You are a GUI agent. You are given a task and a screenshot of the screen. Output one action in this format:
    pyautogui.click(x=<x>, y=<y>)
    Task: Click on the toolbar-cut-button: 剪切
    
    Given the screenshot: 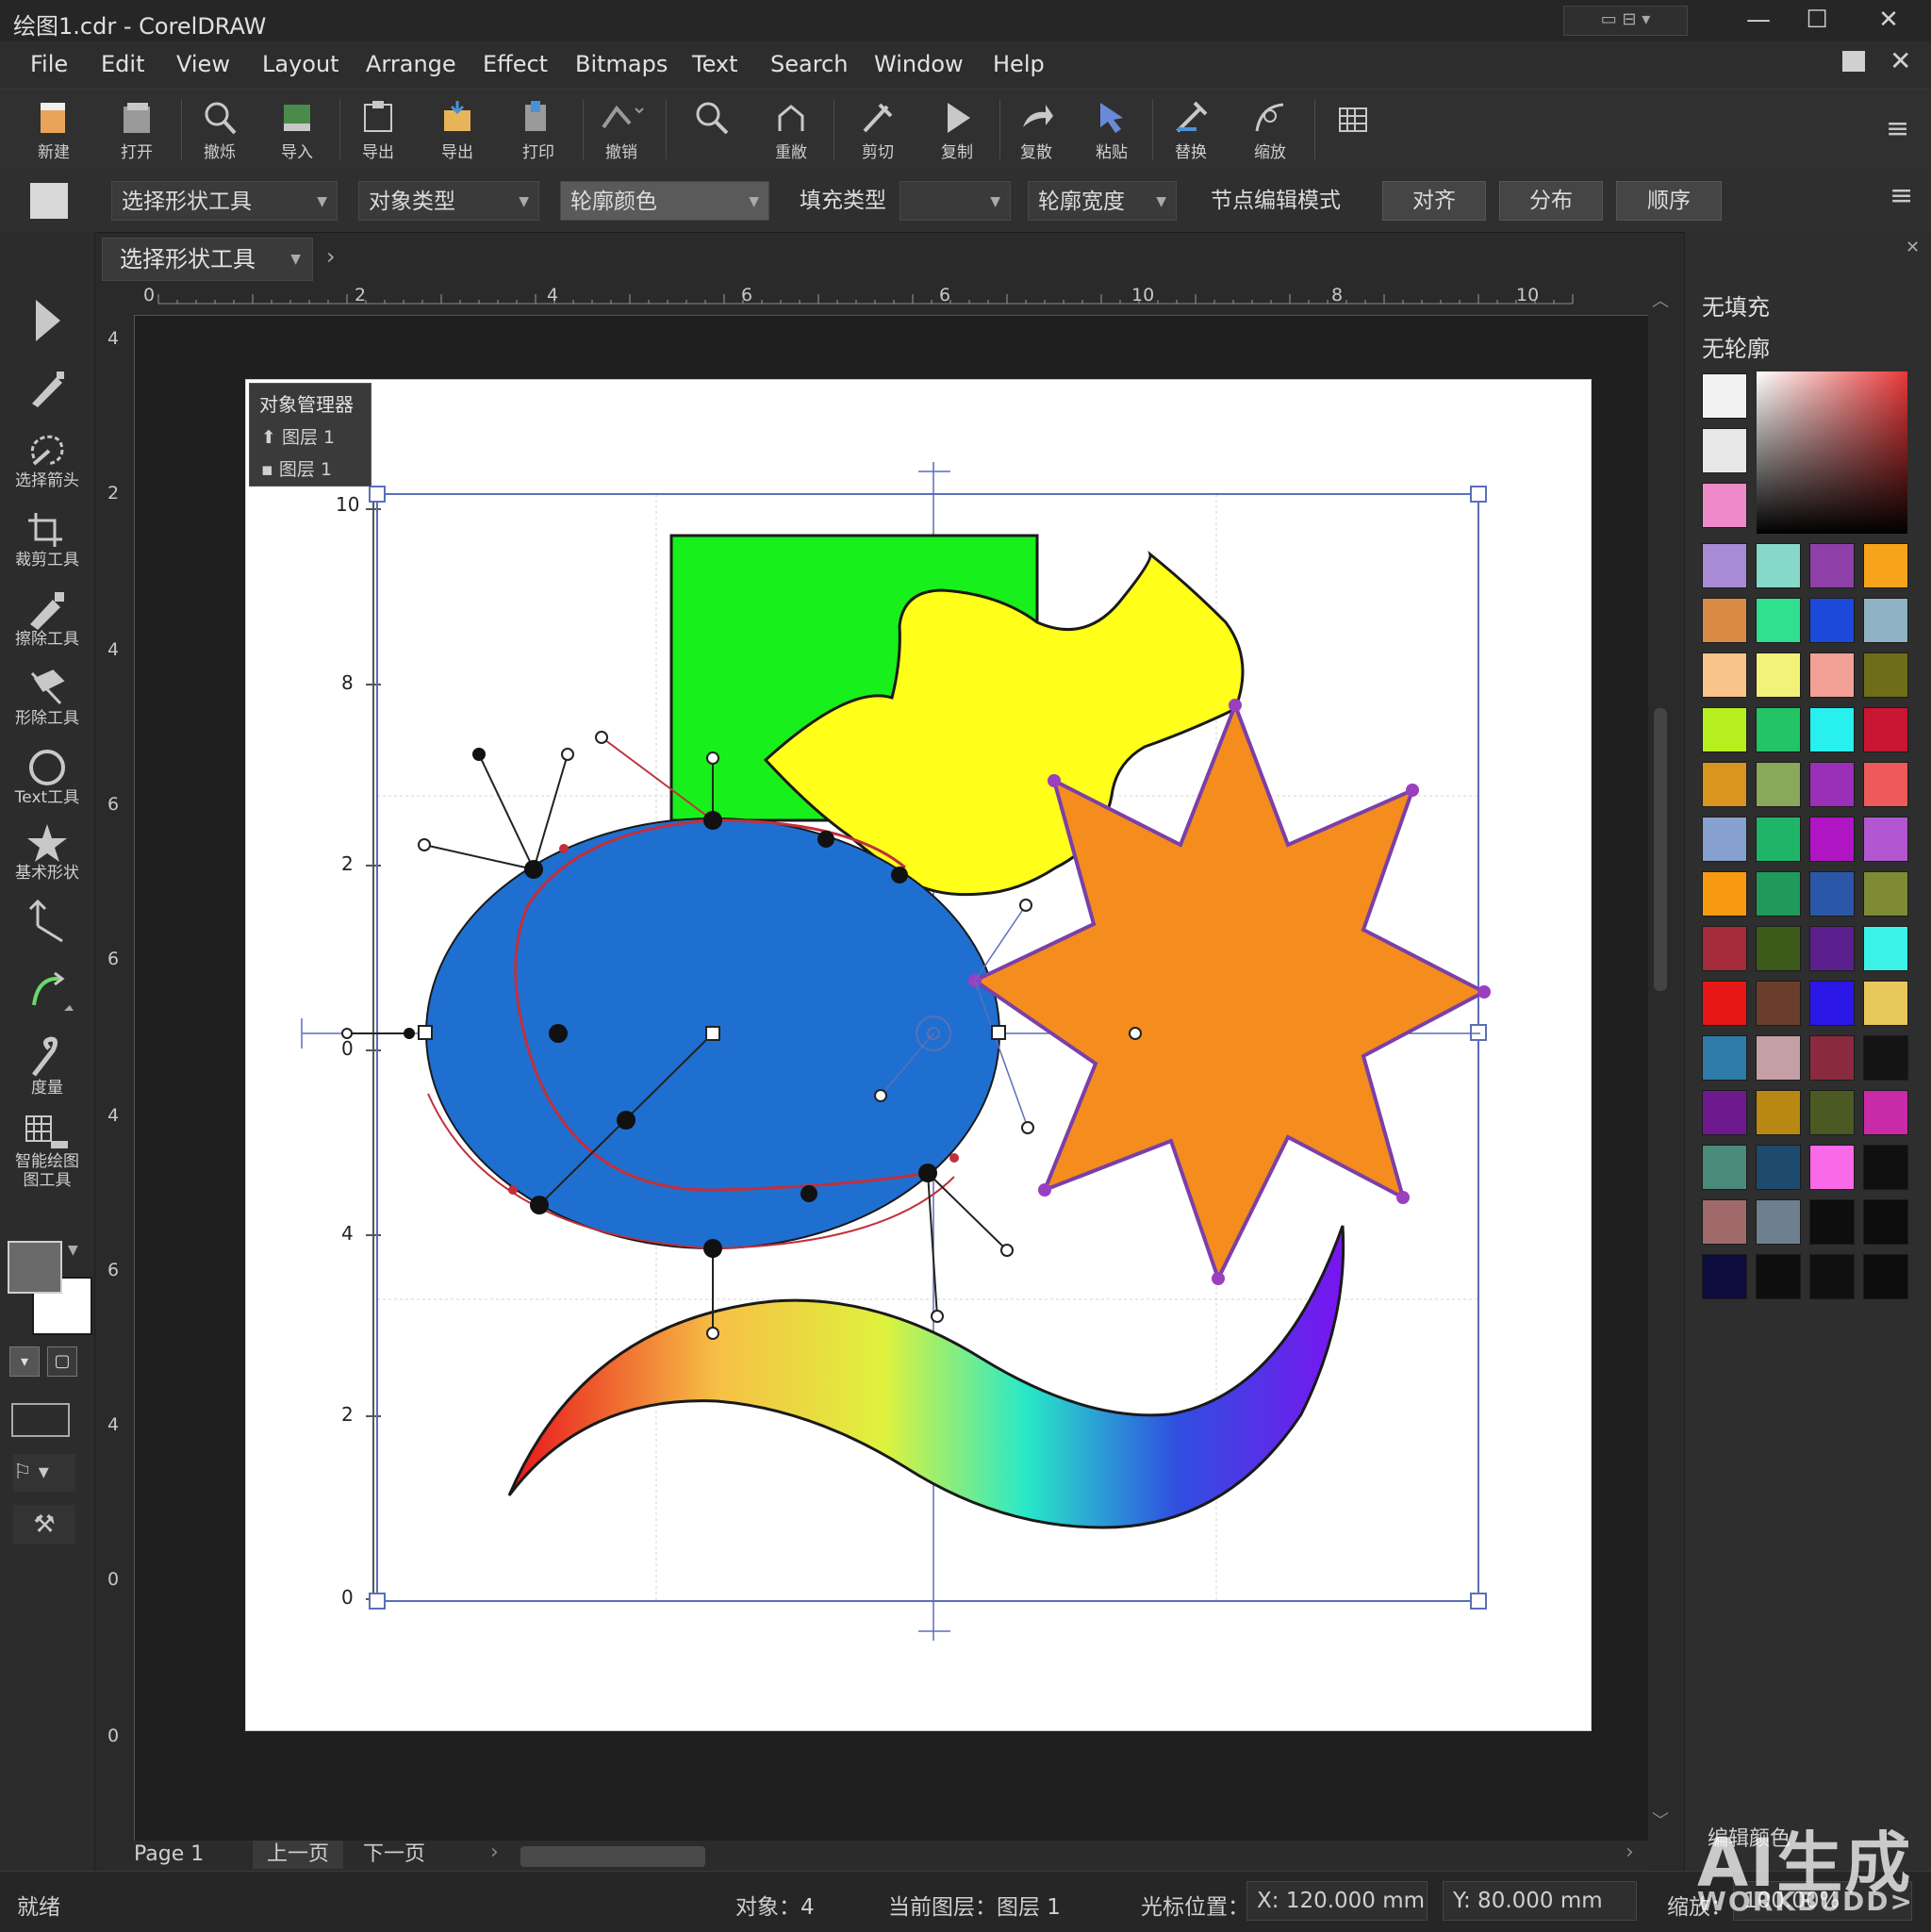 What is the action you would take?
    pyautogui.click(x=878, y=131)
    